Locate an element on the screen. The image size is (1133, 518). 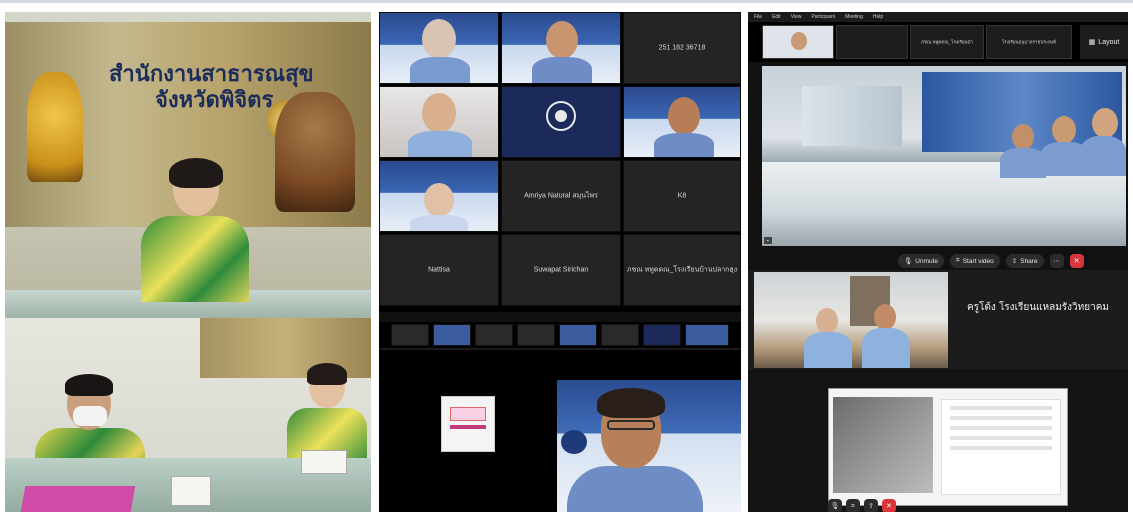
participant-tile: 251 182 36718 is located at coordinates (682, 48).